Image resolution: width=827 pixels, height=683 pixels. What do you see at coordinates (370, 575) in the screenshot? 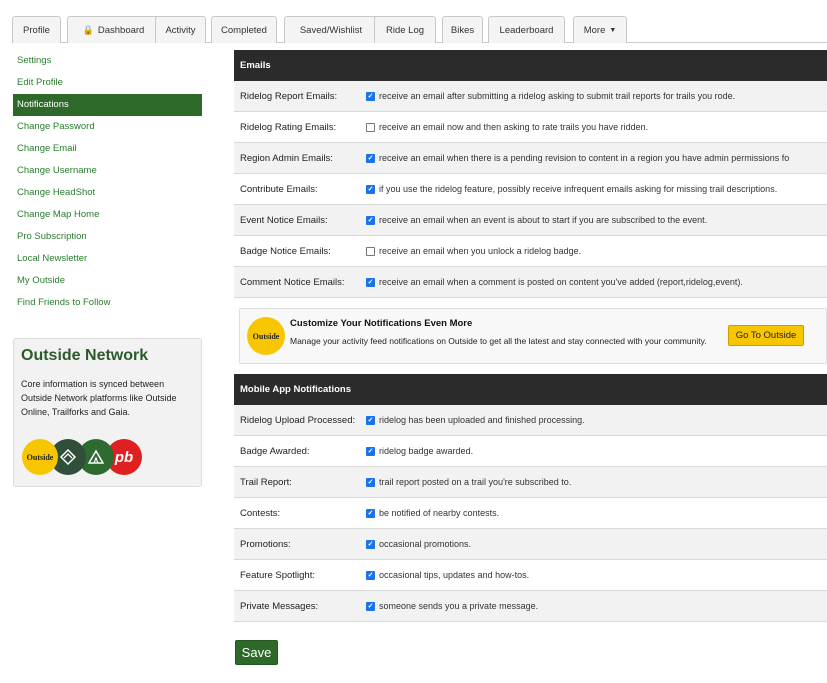
I see `feature-spotlight-checkbox` at bounding box center [370, 575].